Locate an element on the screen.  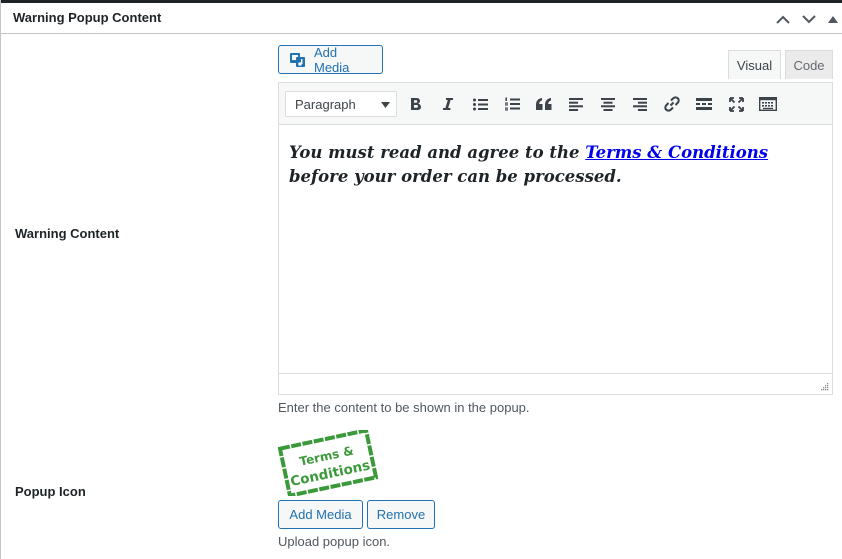
toolbar-toggle-button is located at coordinates (768, 104).